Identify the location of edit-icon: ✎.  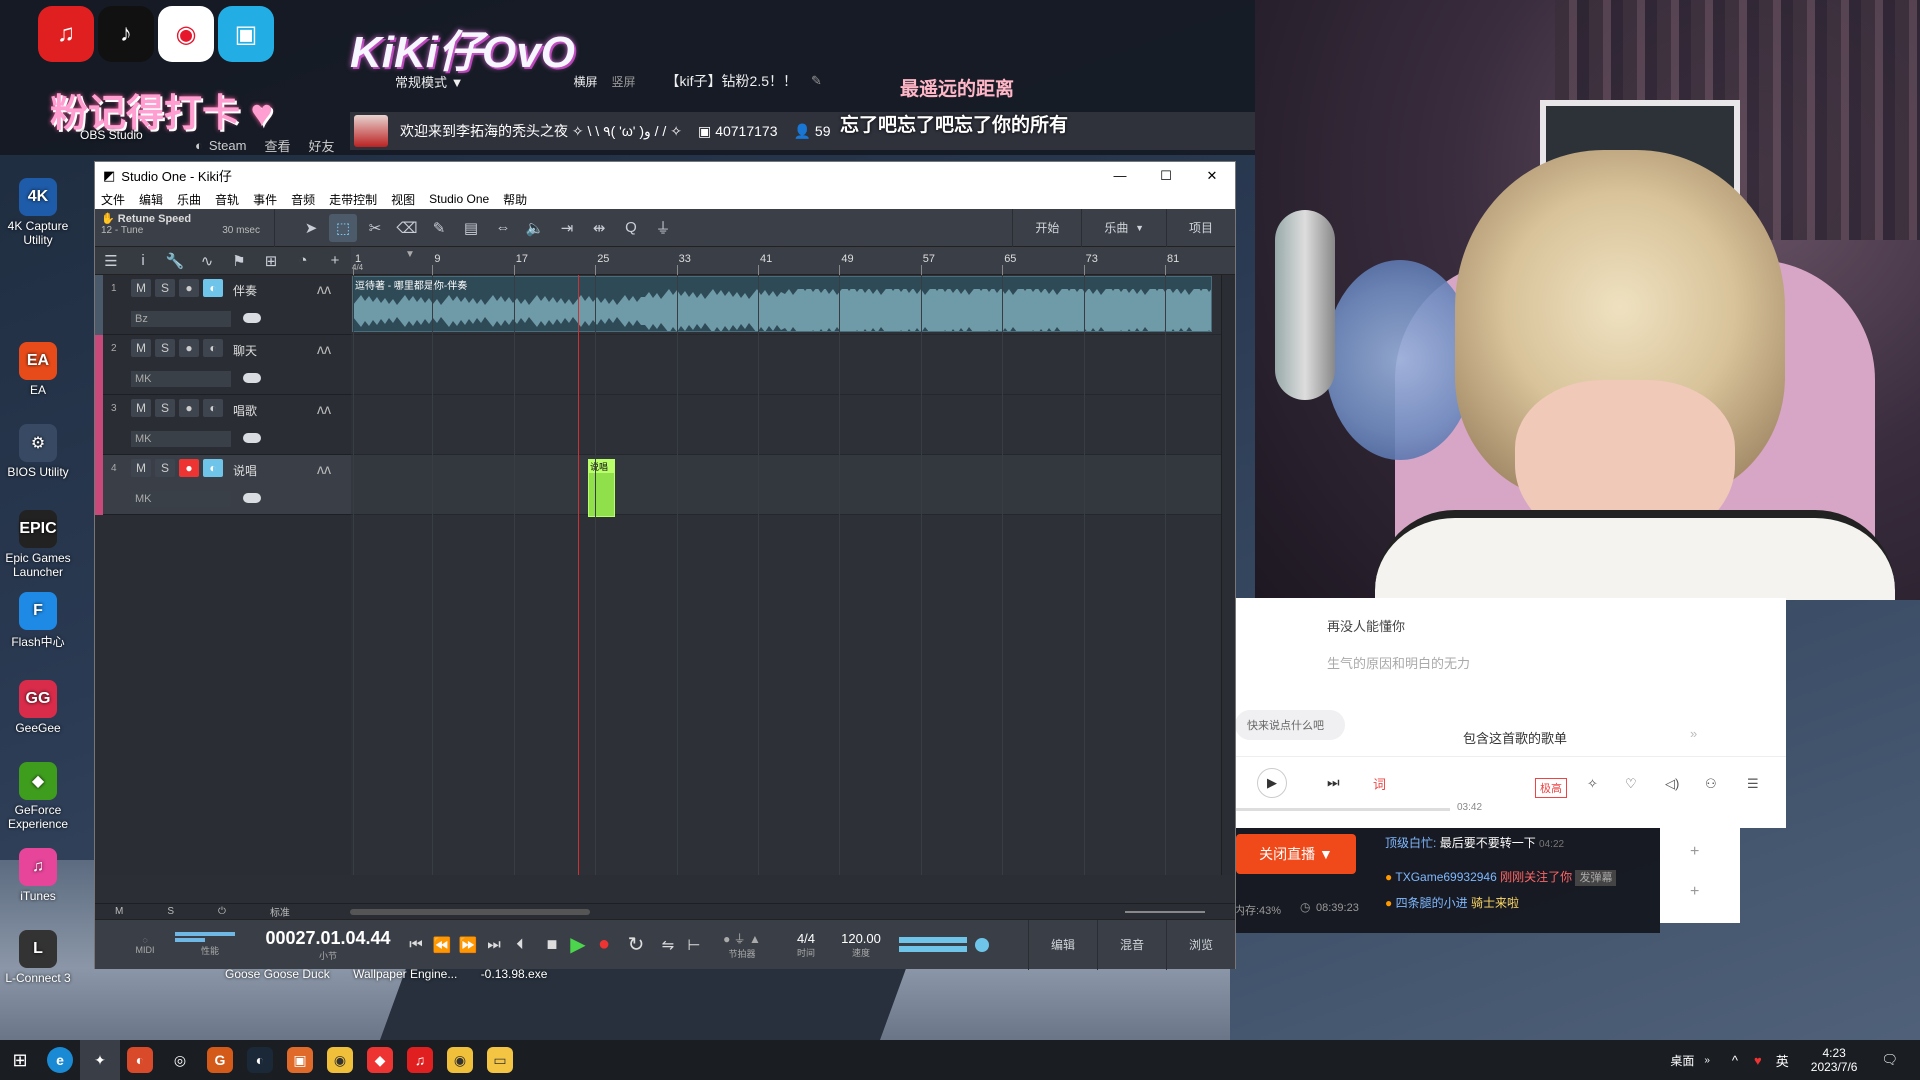
(816, 81).